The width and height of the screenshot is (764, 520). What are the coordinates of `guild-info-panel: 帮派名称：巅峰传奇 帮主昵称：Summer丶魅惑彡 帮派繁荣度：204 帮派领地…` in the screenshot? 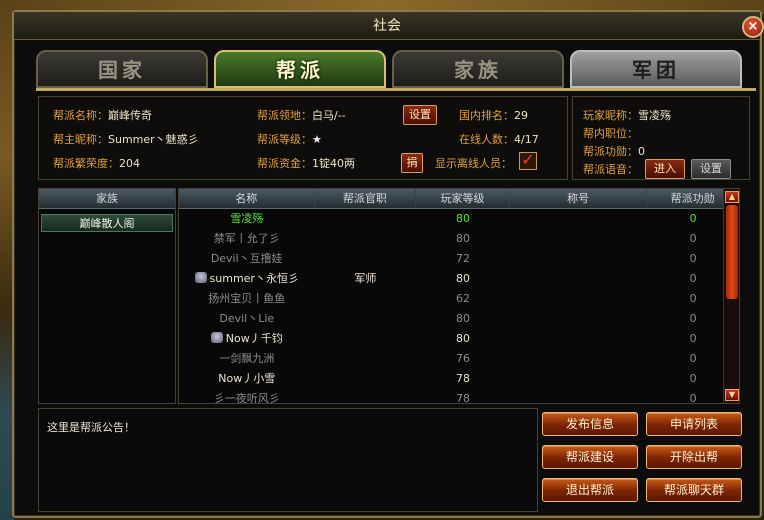 It's located at (303, 138).